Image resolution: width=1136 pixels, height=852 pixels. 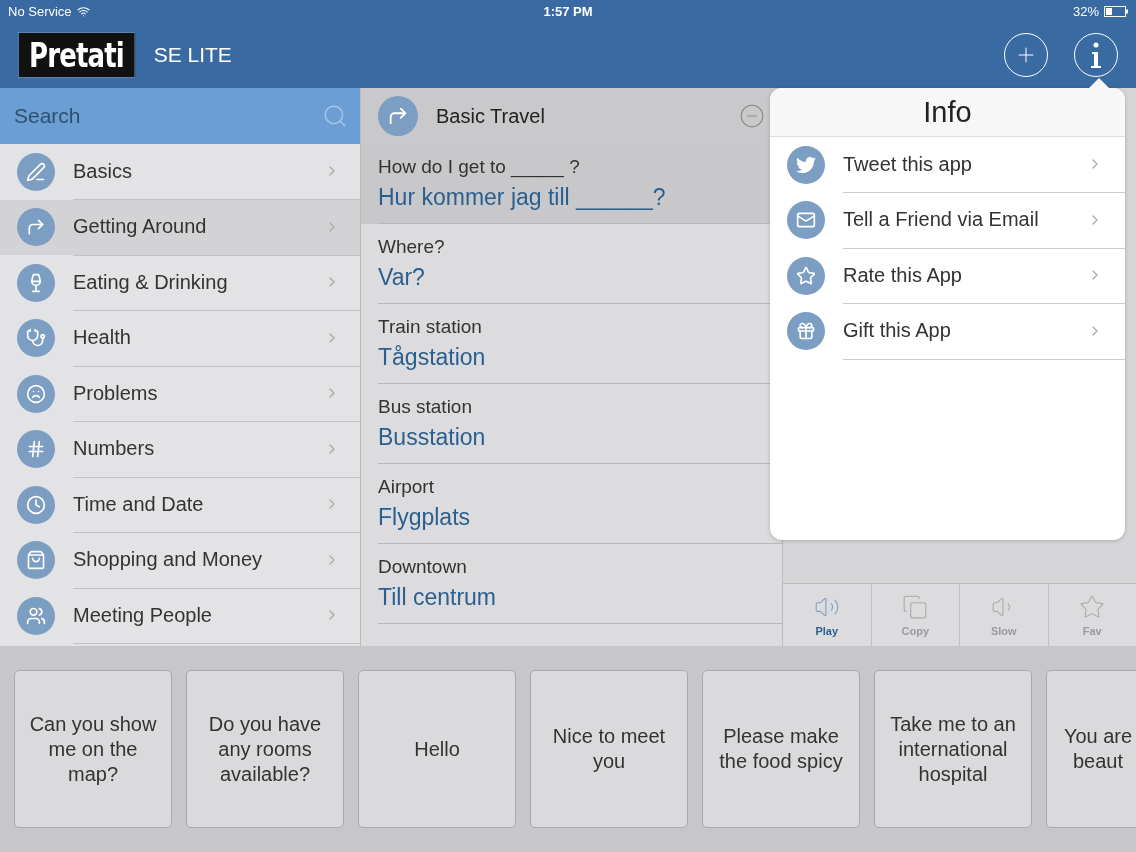 What do you see at coordinates (36, 560) in the screenshot?
I see `bag-icon` at bounding box center [36, 560].